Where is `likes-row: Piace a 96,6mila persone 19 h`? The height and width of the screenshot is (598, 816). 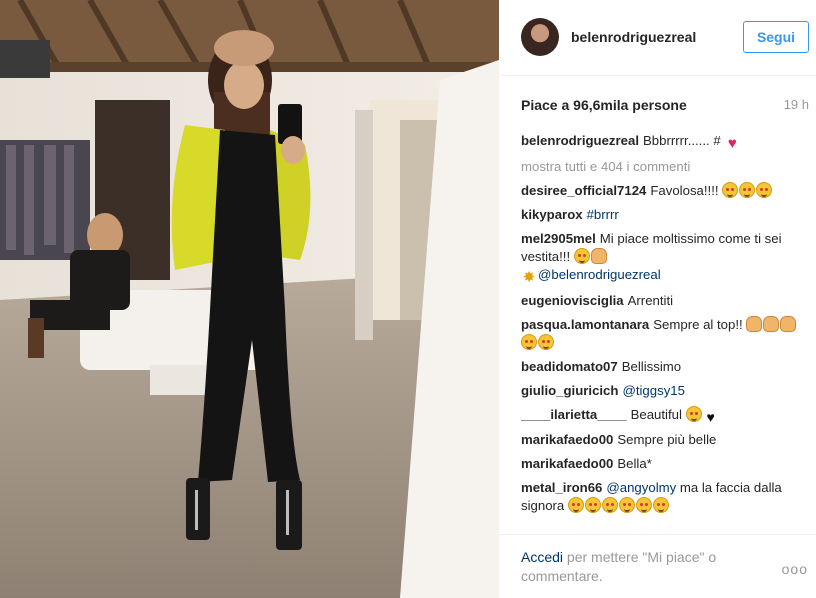 likes-row: Piace a 96,6mila persone 19 h is located at coordinates (665, 106).